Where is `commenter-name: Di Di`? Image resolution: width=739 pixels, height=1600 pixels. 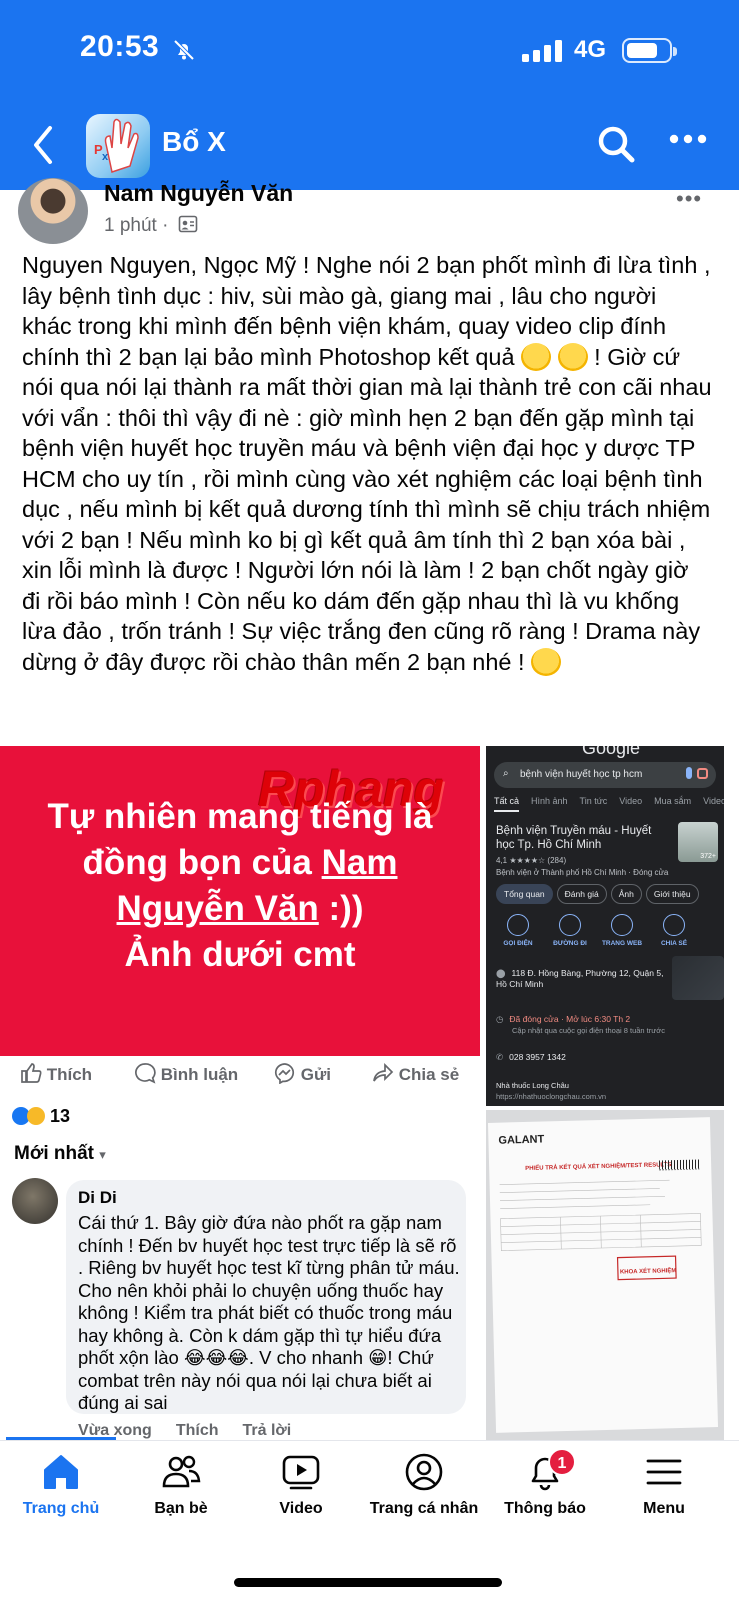
commenter-name: Di Di is located at coordinates (97, 1197).